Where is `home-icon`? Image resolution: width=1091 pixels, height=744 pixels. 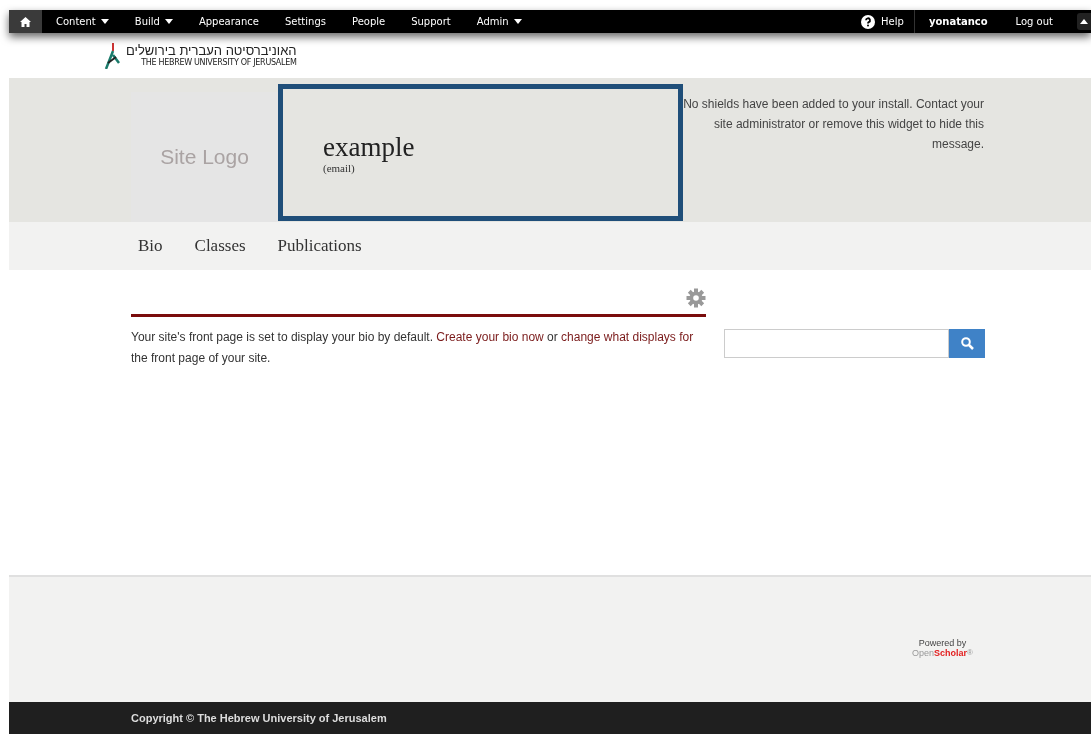
home-icon is located at coordinates (25, 21).